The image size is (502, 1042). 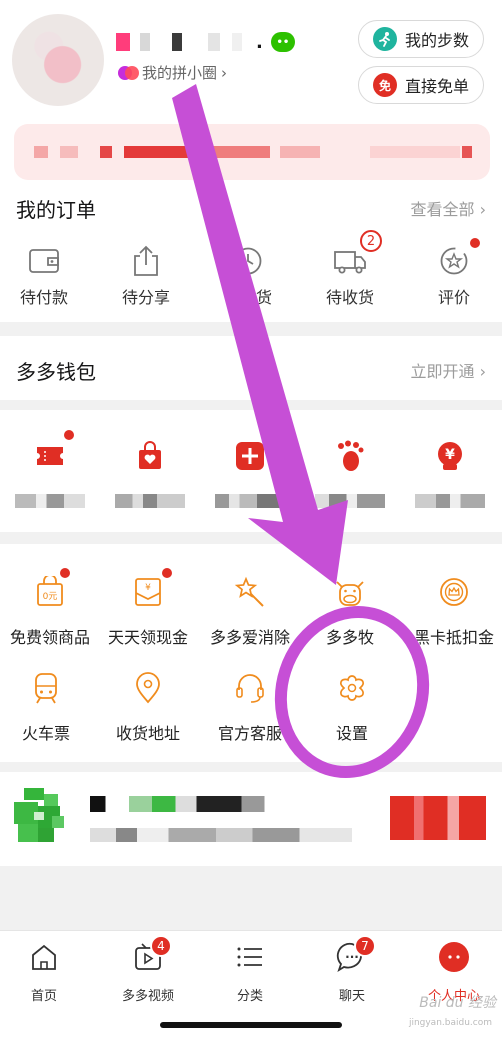 I want to click on free-order-icon: 免, so click(x=384, y=85).